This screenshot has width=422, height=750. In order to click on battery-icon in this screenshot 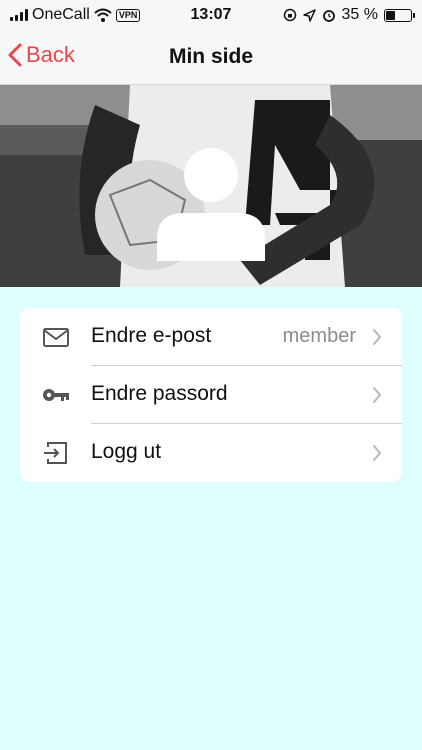, I will do `click(399, 15)`.